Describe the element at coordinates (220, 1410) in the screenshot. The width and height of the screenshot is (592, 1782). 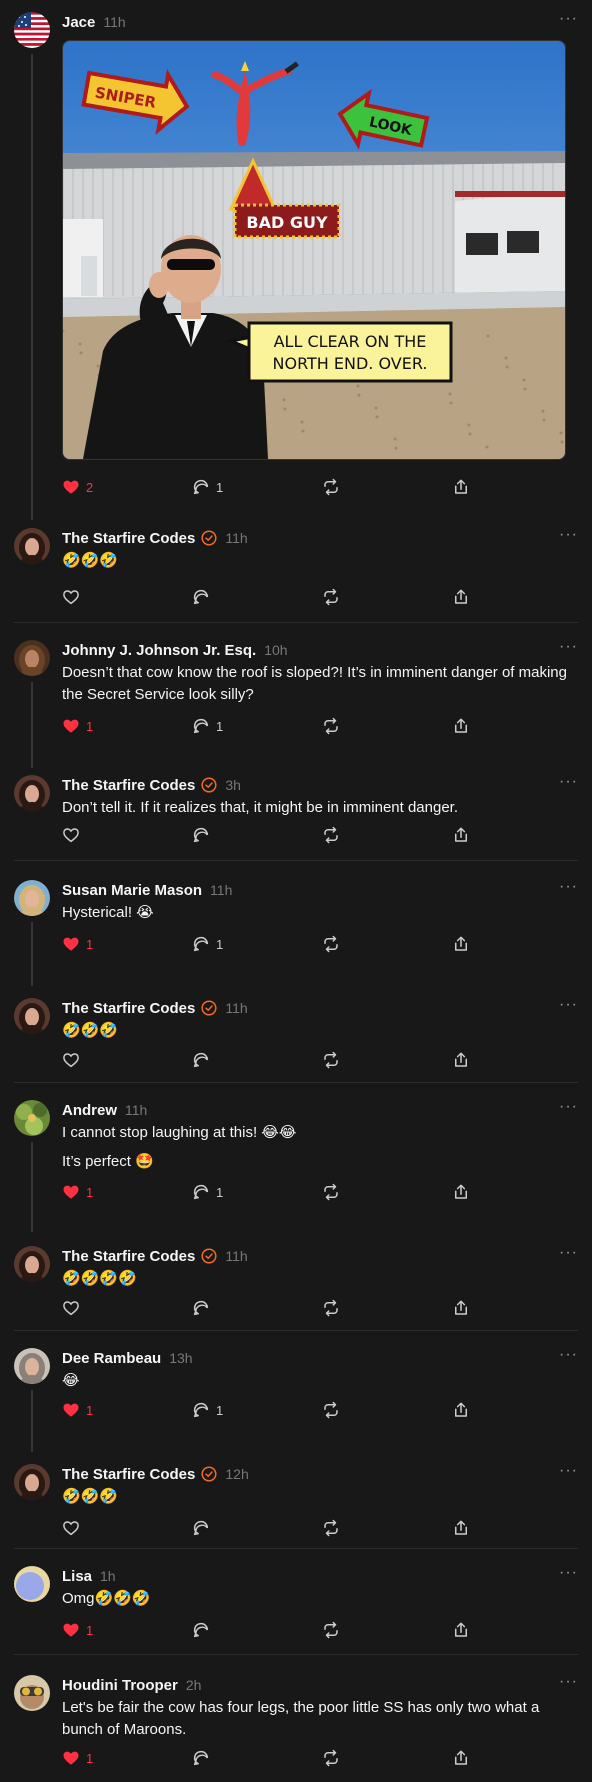
I see `reply-count: 1` at that location.